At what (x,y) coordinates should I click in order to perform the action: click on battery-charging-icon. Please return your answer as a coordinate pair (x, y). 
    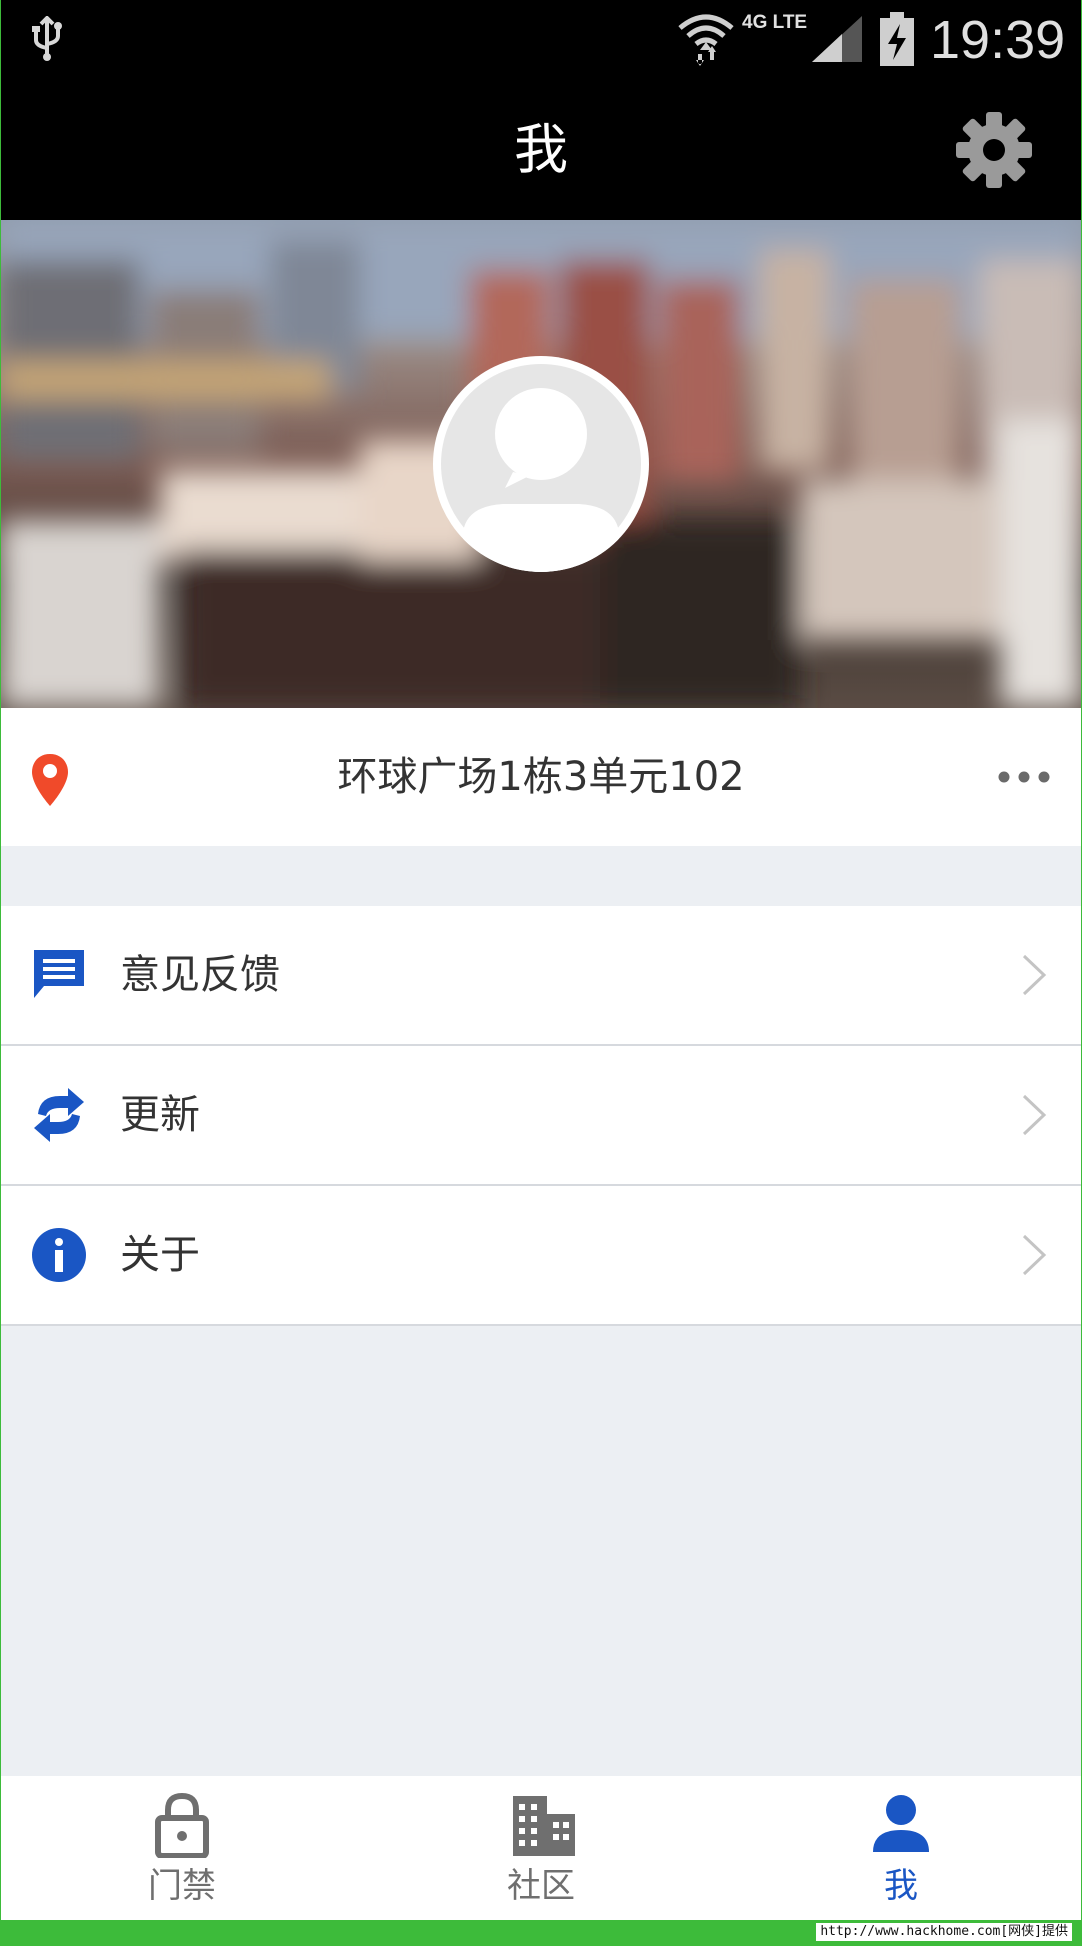
    Looking at the image, I should click on (897, 41).